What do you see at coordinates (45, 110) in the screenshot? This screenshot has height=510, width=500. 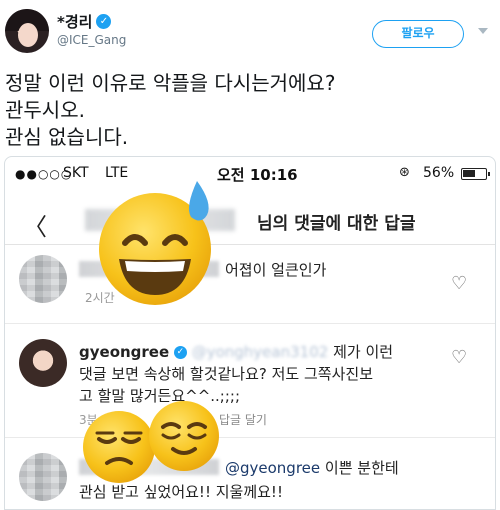 I see `tweet-line: 관두시오.` at bounding box center [45, 110].